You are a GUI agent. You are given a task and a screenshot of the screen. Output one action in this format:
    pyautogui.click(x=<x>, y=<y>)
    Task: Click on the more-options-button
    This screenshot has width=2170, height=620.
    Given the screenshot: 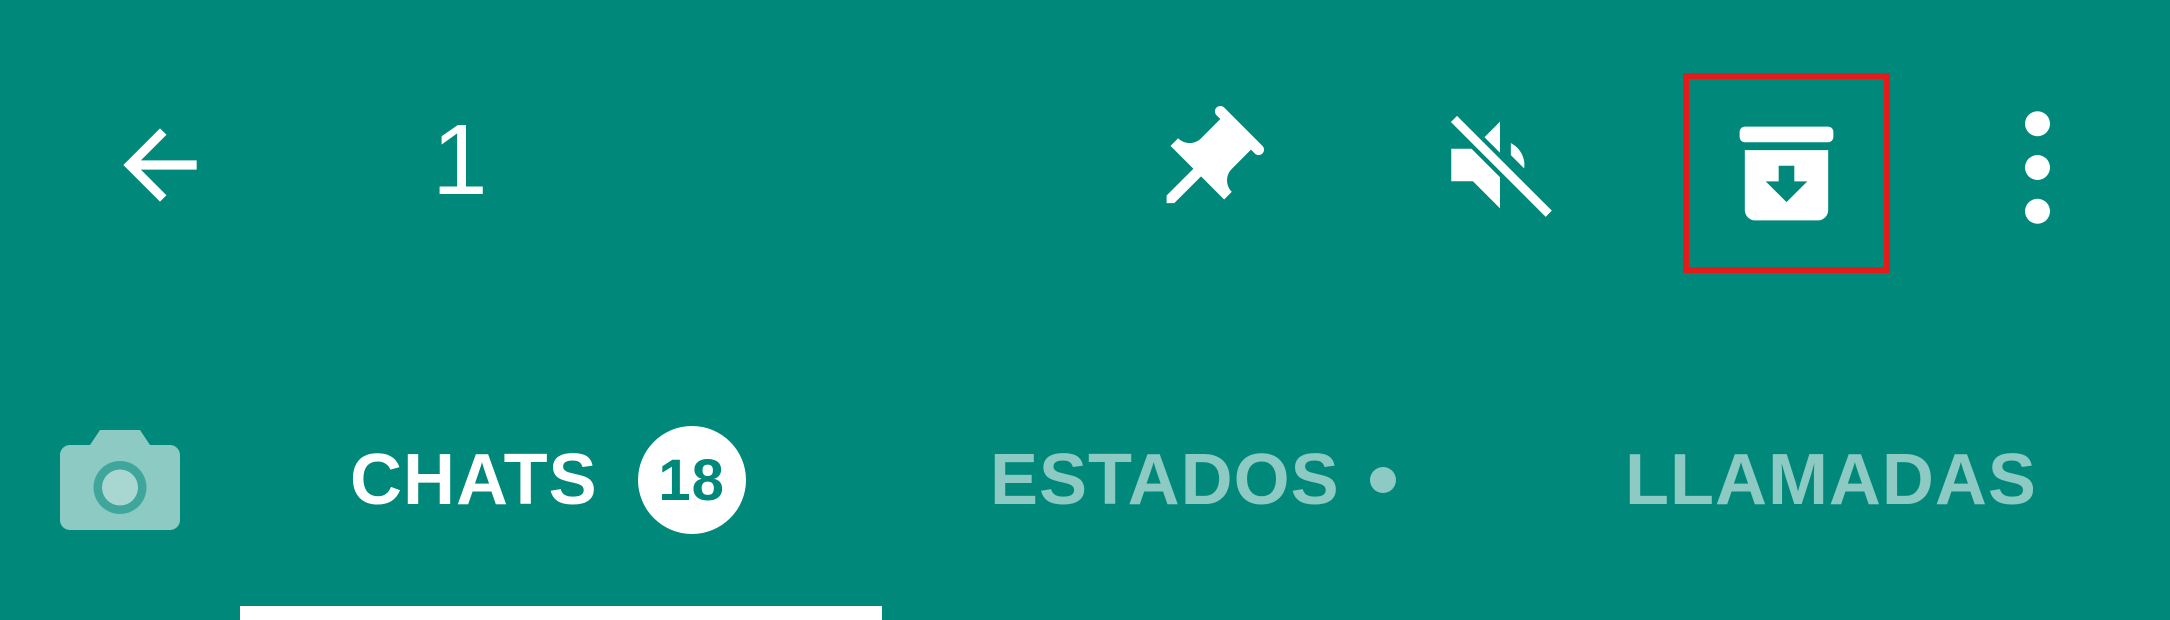 What is the action you would take?
    pyautogui.click(x=2037, y=167)
    